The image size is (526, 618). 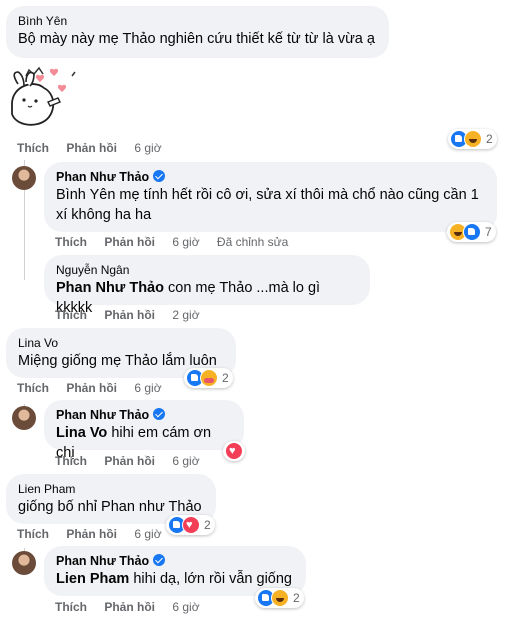 I want to click on reaction-summary, so click(x=234, y=451).